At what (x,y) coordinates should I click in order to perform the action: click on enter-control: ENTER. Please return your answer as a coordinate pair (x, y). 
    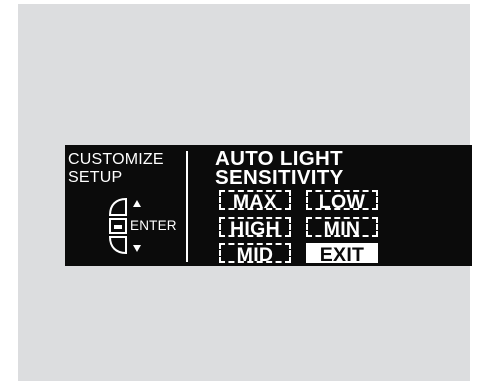
    Looking at the image, I should click on (141, 226).